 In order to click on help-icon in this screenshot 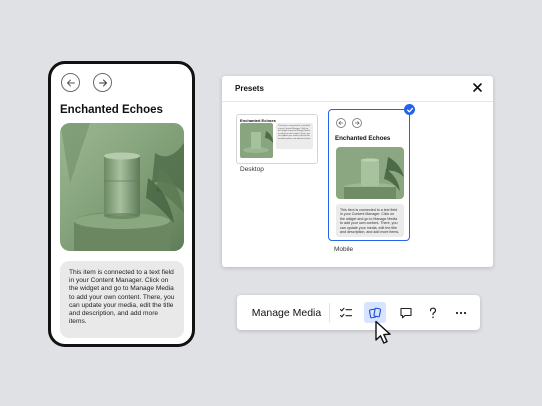, I will do `click(433, 312)`.